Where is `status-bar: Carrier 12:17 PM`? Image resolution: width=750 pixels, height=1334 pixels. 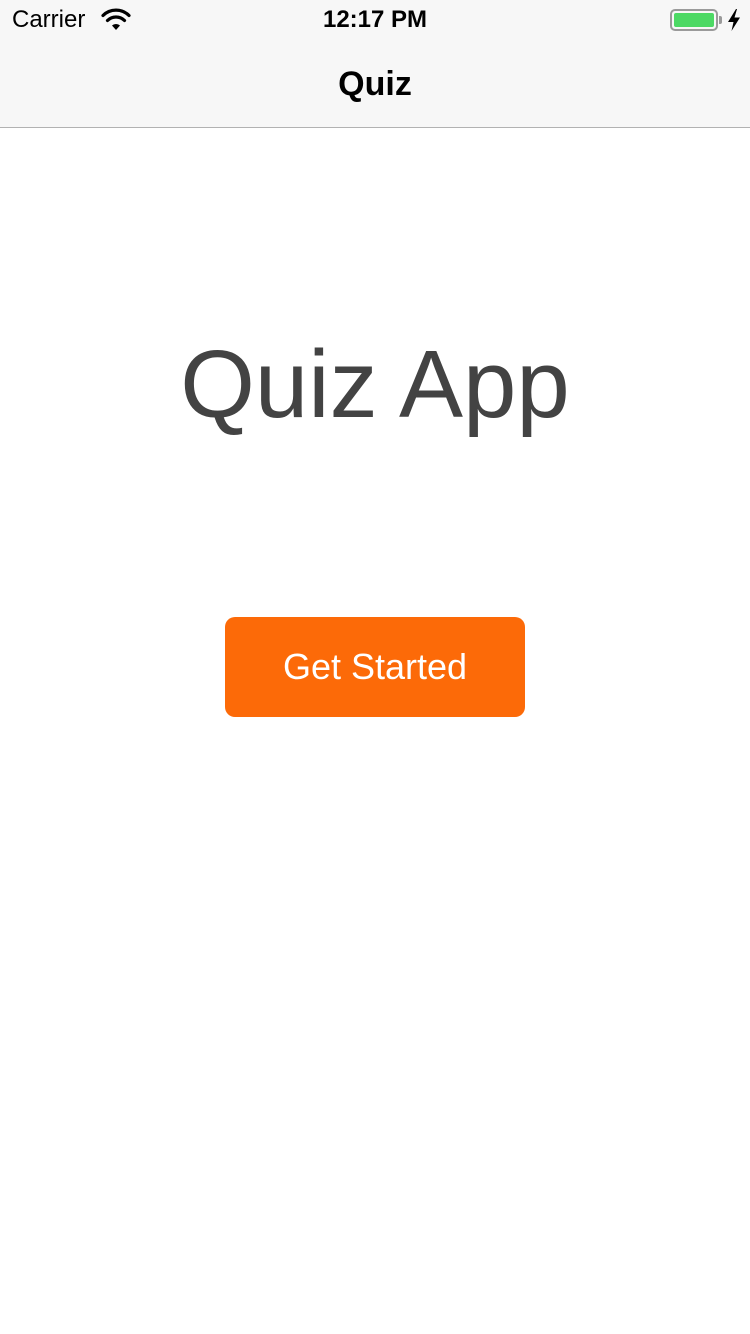 status-bar: Carrier 12:17 PM is located at coordinates (375, 20).